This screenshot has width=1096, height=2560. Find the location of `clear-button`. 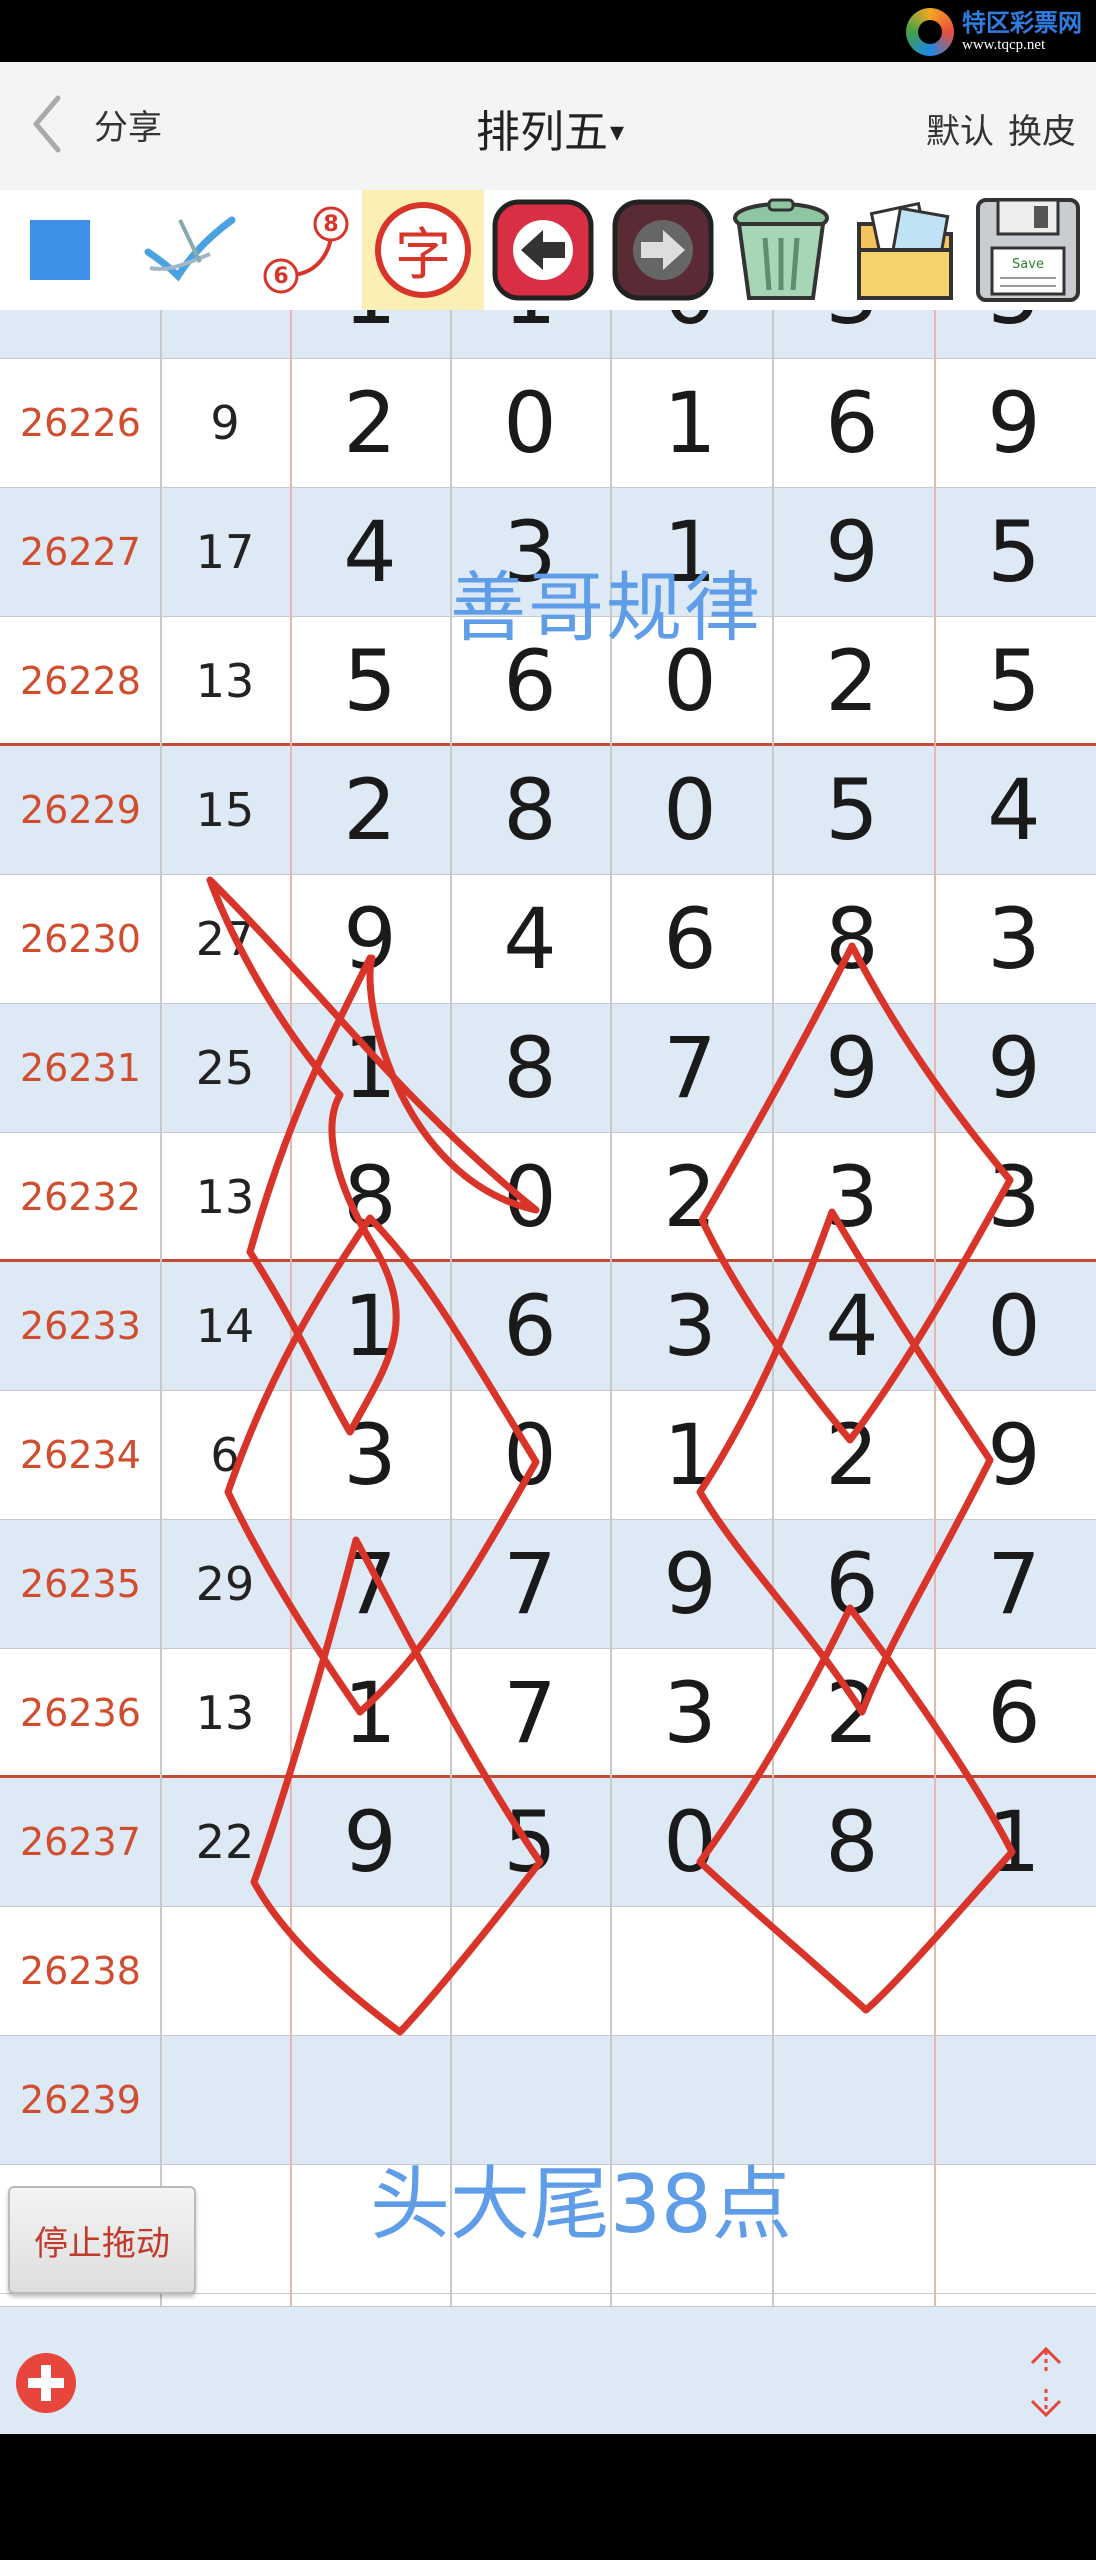

clear-button is located at coordinates (781, 250).